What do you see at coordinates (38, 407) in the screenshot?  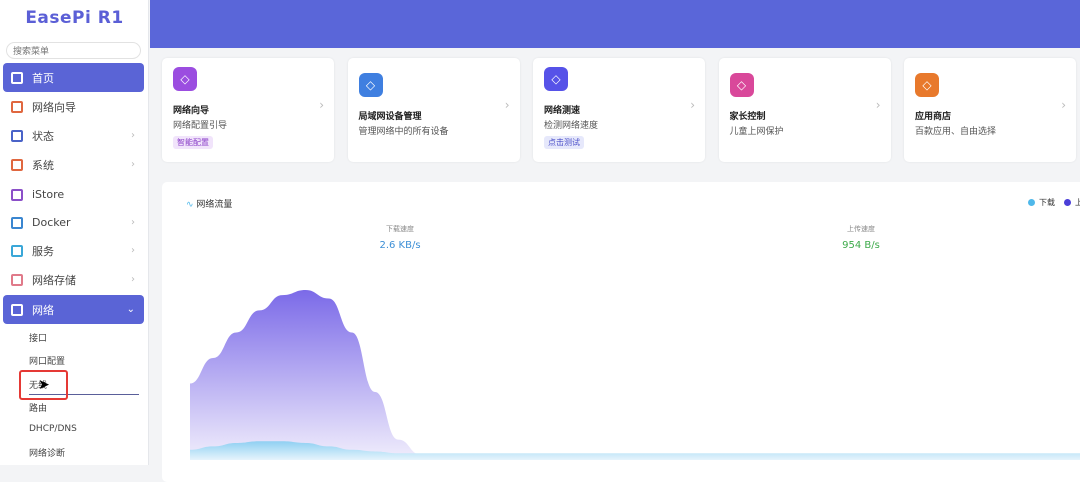 I see `submenu-item: 路由` at bounding box center [38, 407].